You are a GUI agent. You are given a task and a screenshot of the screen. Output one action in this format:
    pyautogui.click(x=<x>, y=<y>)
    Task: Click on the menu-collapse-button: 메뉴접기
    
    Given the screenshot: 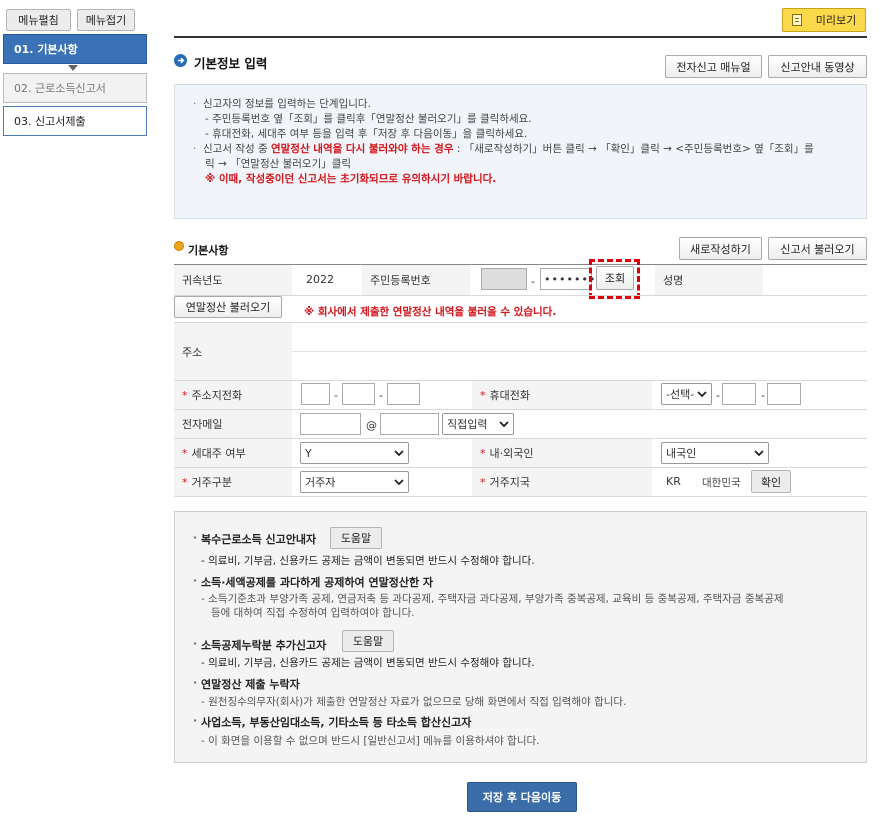 What is the action you would take?
    pyautogui.click(x=106, y=20)
    